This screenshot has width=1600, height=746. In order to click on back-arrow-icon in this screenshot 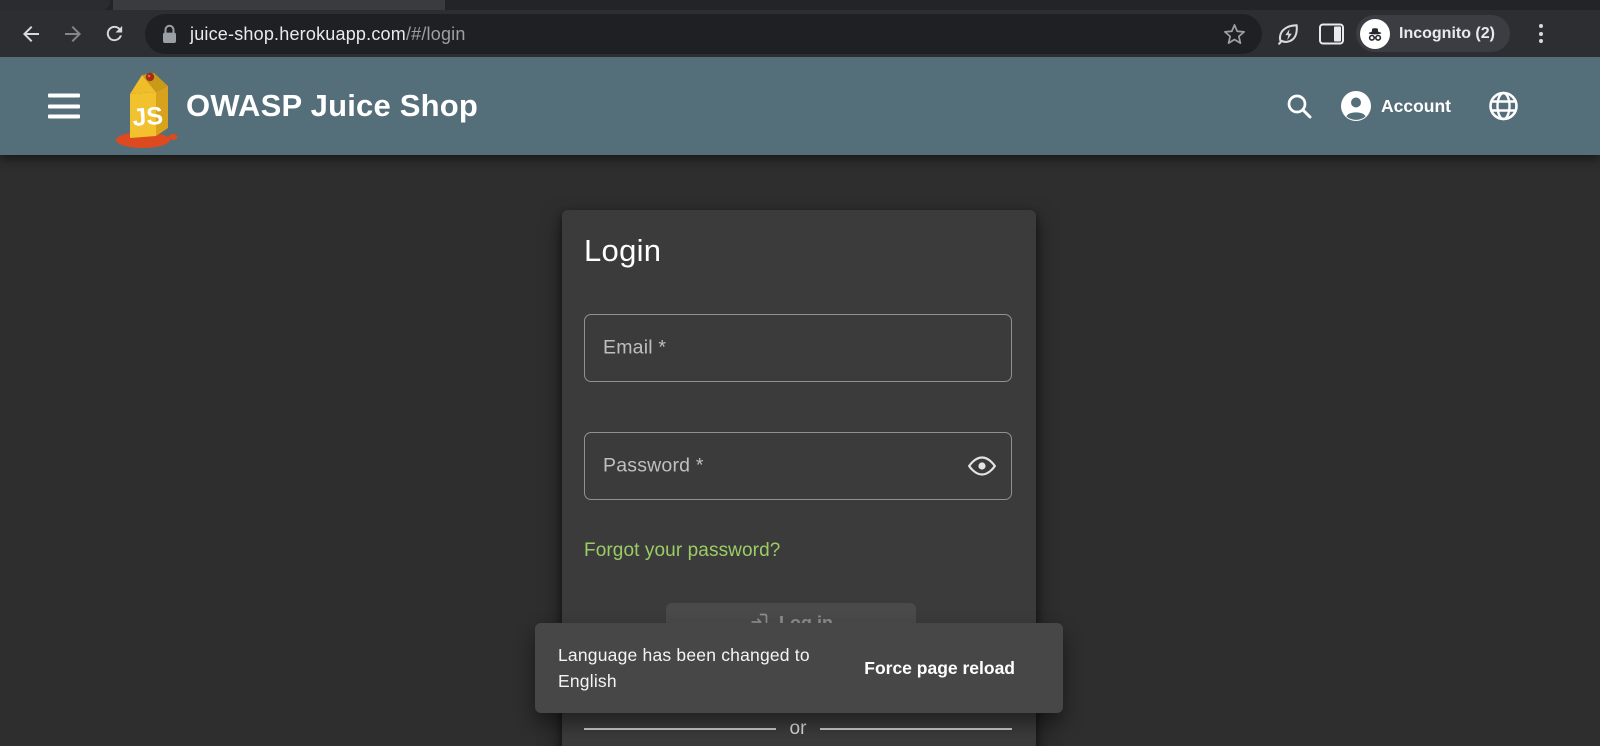, I will do `click(31, 33)`.